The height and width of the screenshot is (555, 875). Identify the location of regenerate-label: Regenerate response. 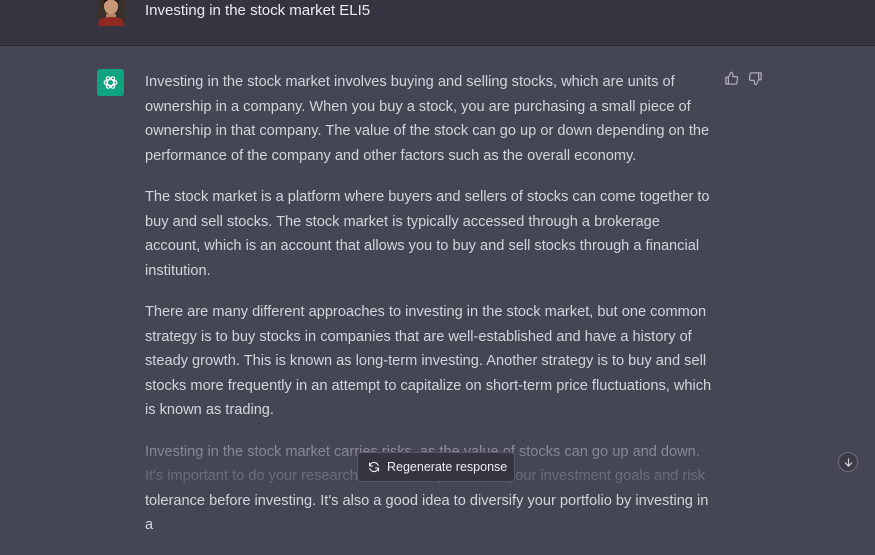
(447, 467).